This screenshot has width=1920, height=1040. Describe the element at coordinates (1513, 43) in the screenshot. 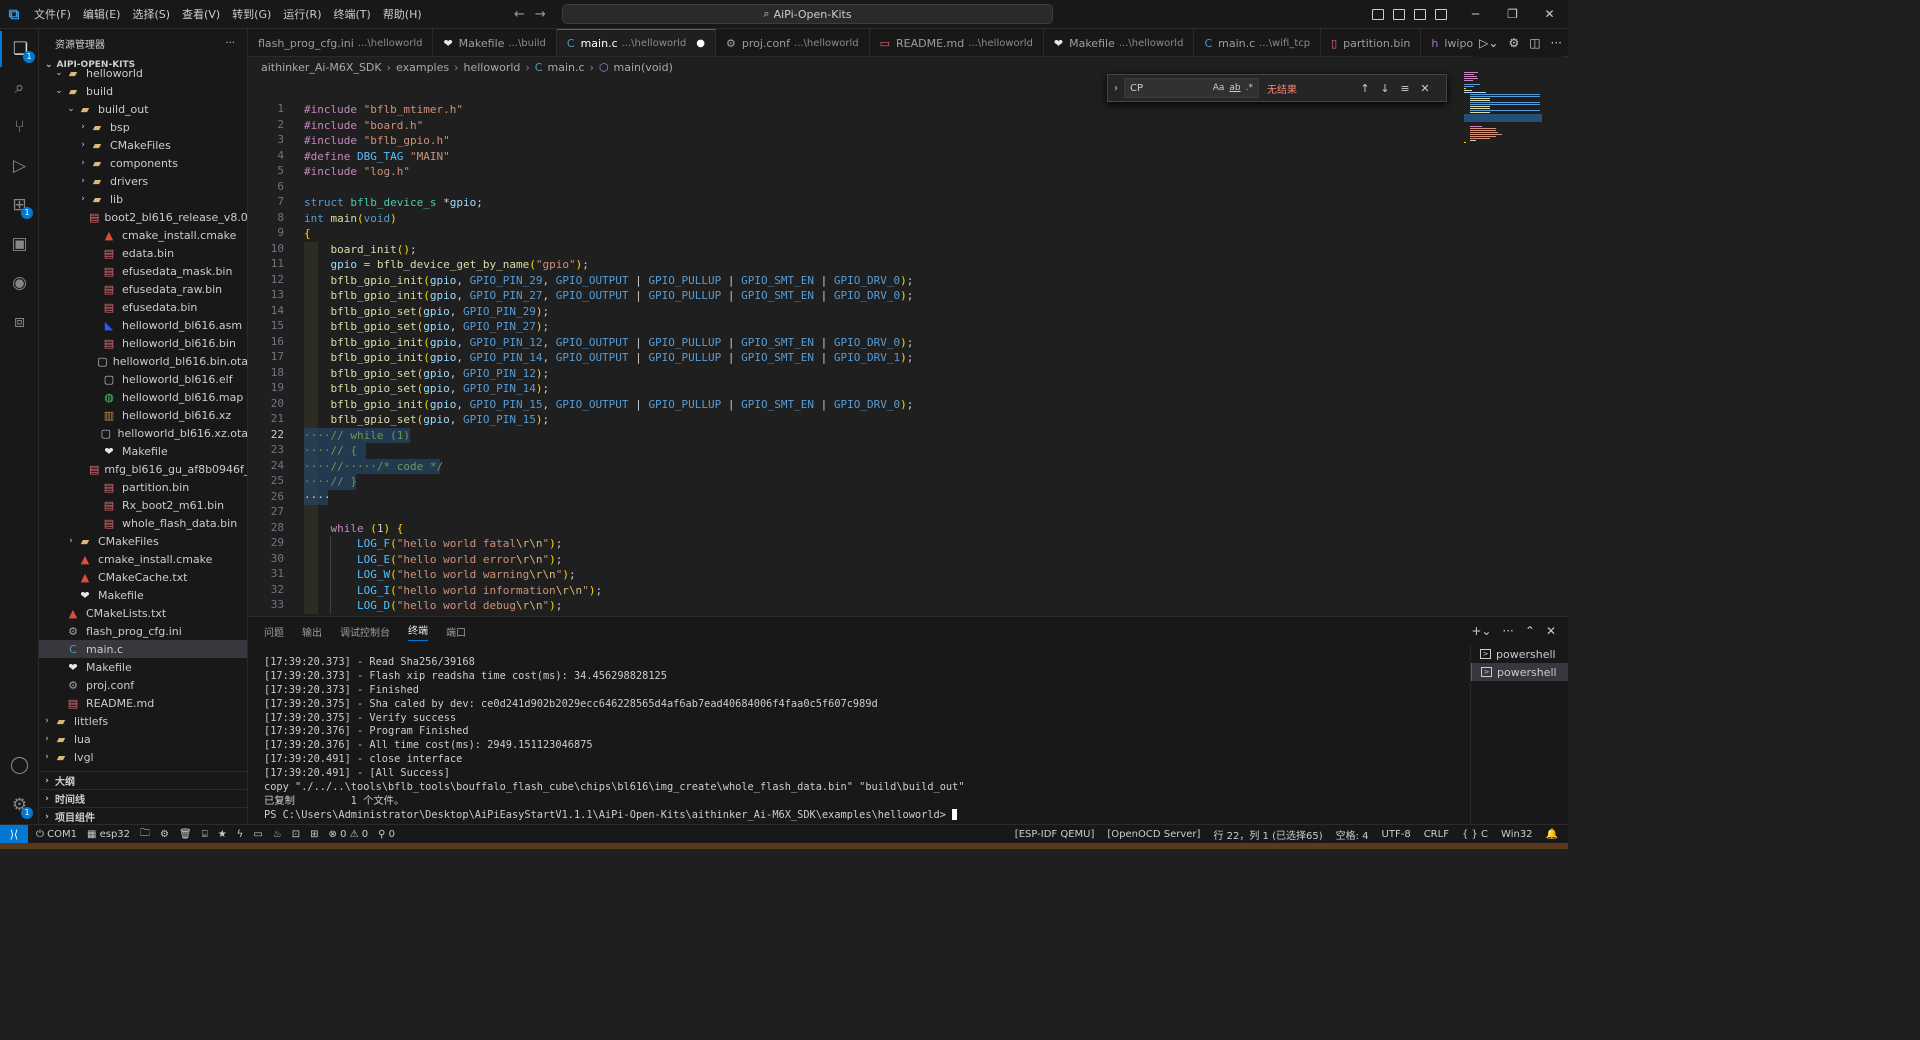

I see `settings-gear-icon: ⚙` at that location.